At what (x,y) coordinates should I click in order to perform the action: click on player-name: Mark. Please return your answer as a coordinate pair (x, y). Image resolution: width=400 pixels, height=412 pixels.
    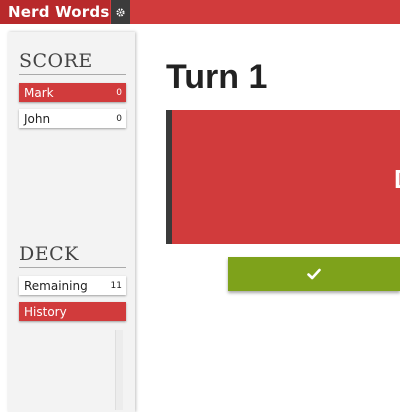
    Looking at the image, I should click on (39, 92).